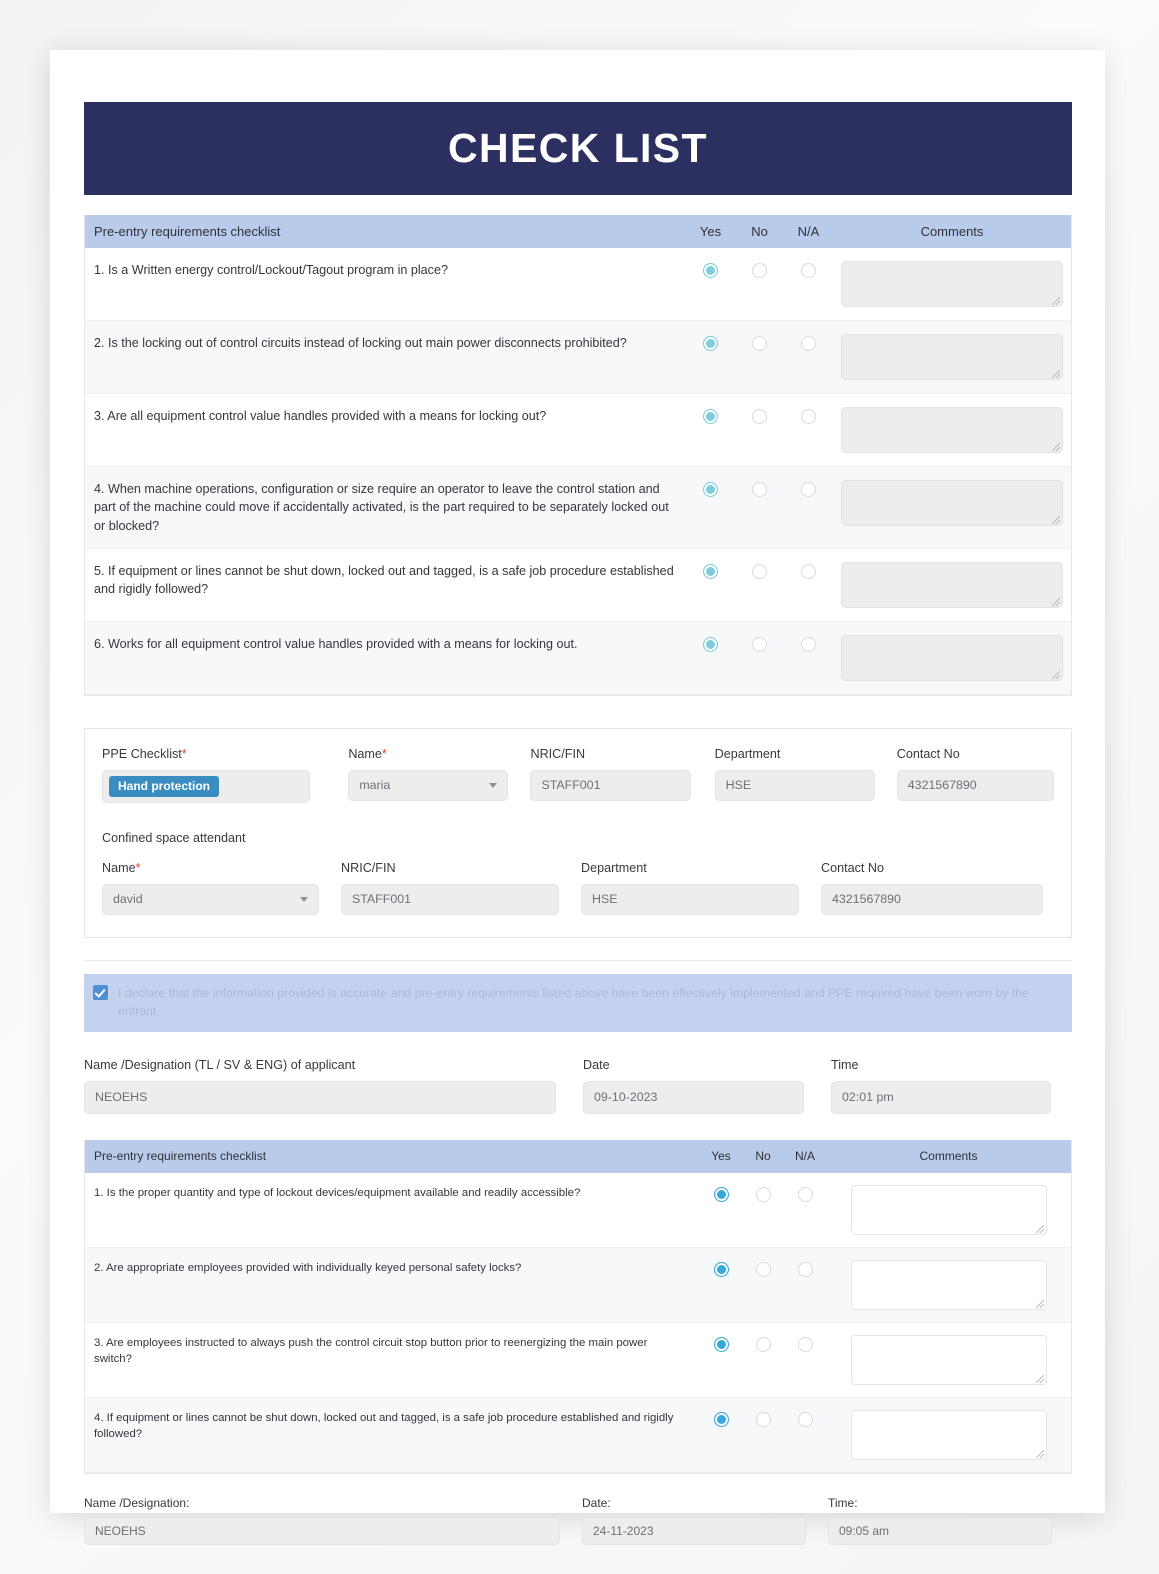  I want to click on signoff-time-label: Time:, so click(843, 1502).